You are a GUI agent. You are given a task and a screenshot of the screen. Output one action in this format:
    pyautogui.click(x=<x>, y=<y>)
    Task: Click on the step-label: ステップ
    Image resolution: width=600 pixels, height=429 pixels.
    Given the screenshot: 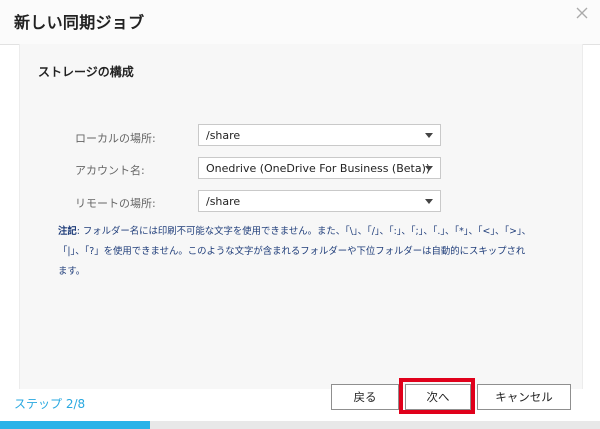 What is the action you would take?
    pyautogui.click(x=40, y=404)
    